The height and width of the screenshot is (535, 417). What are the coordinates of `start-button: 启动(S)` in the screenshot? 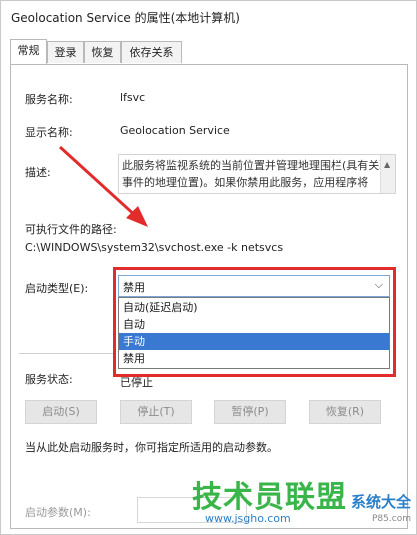 It's located at (61, 412).